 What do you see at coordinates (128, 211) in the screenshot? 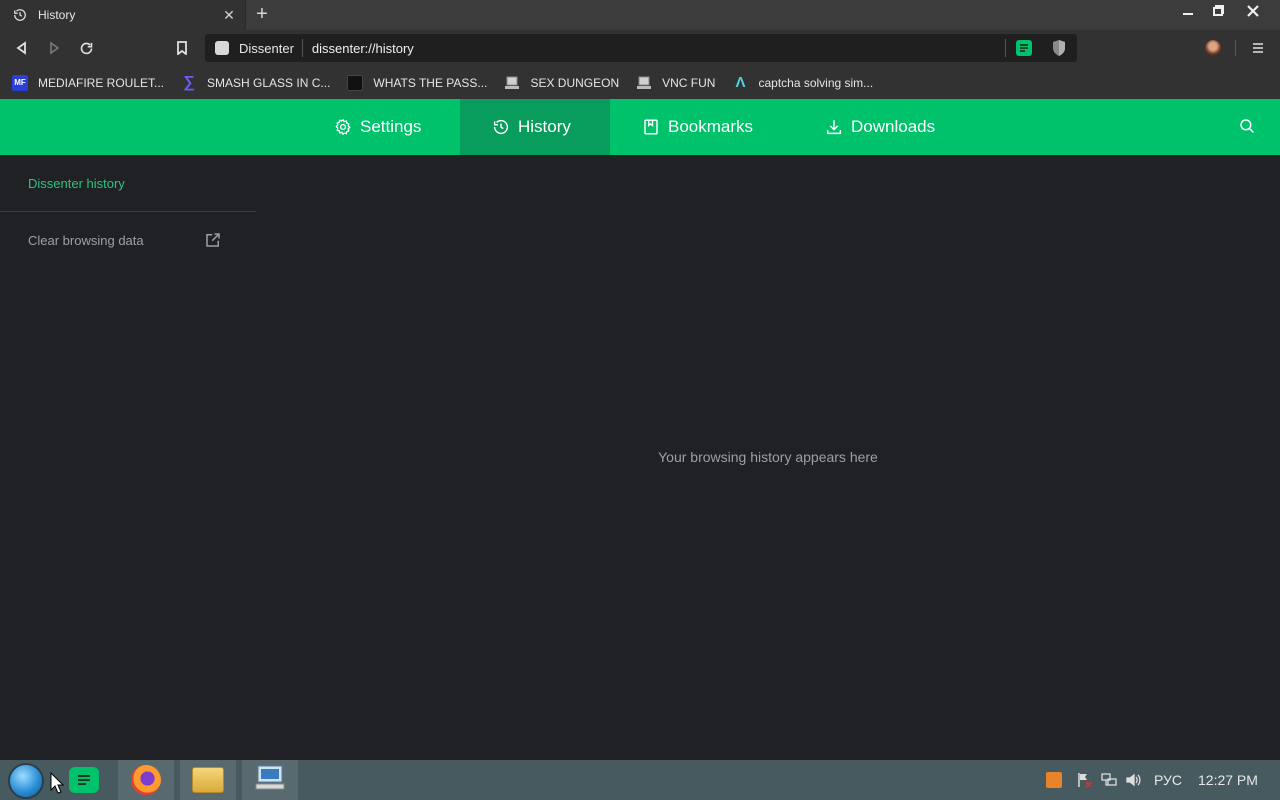
I see `sidebar-divider` at bounding box center [128, 211].